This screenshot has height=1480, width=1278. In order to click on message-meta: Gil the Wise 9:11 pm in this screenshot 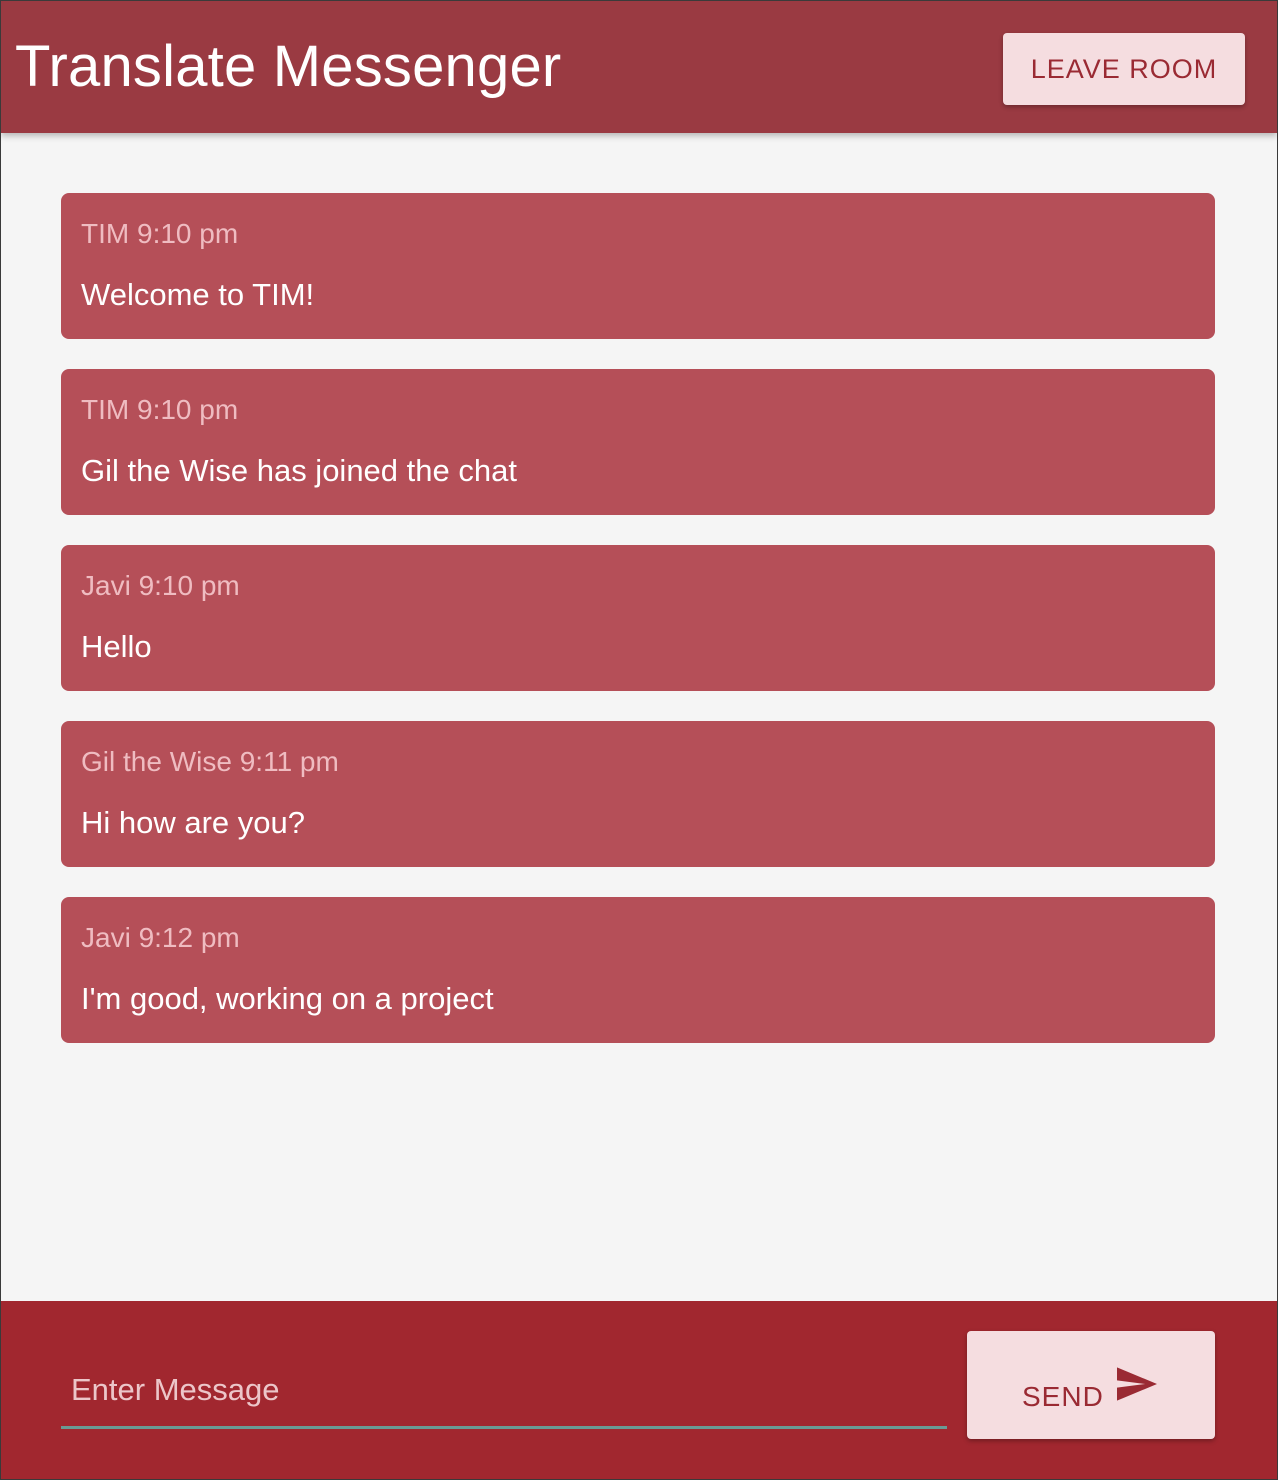, I will do `click(210, 762)`.